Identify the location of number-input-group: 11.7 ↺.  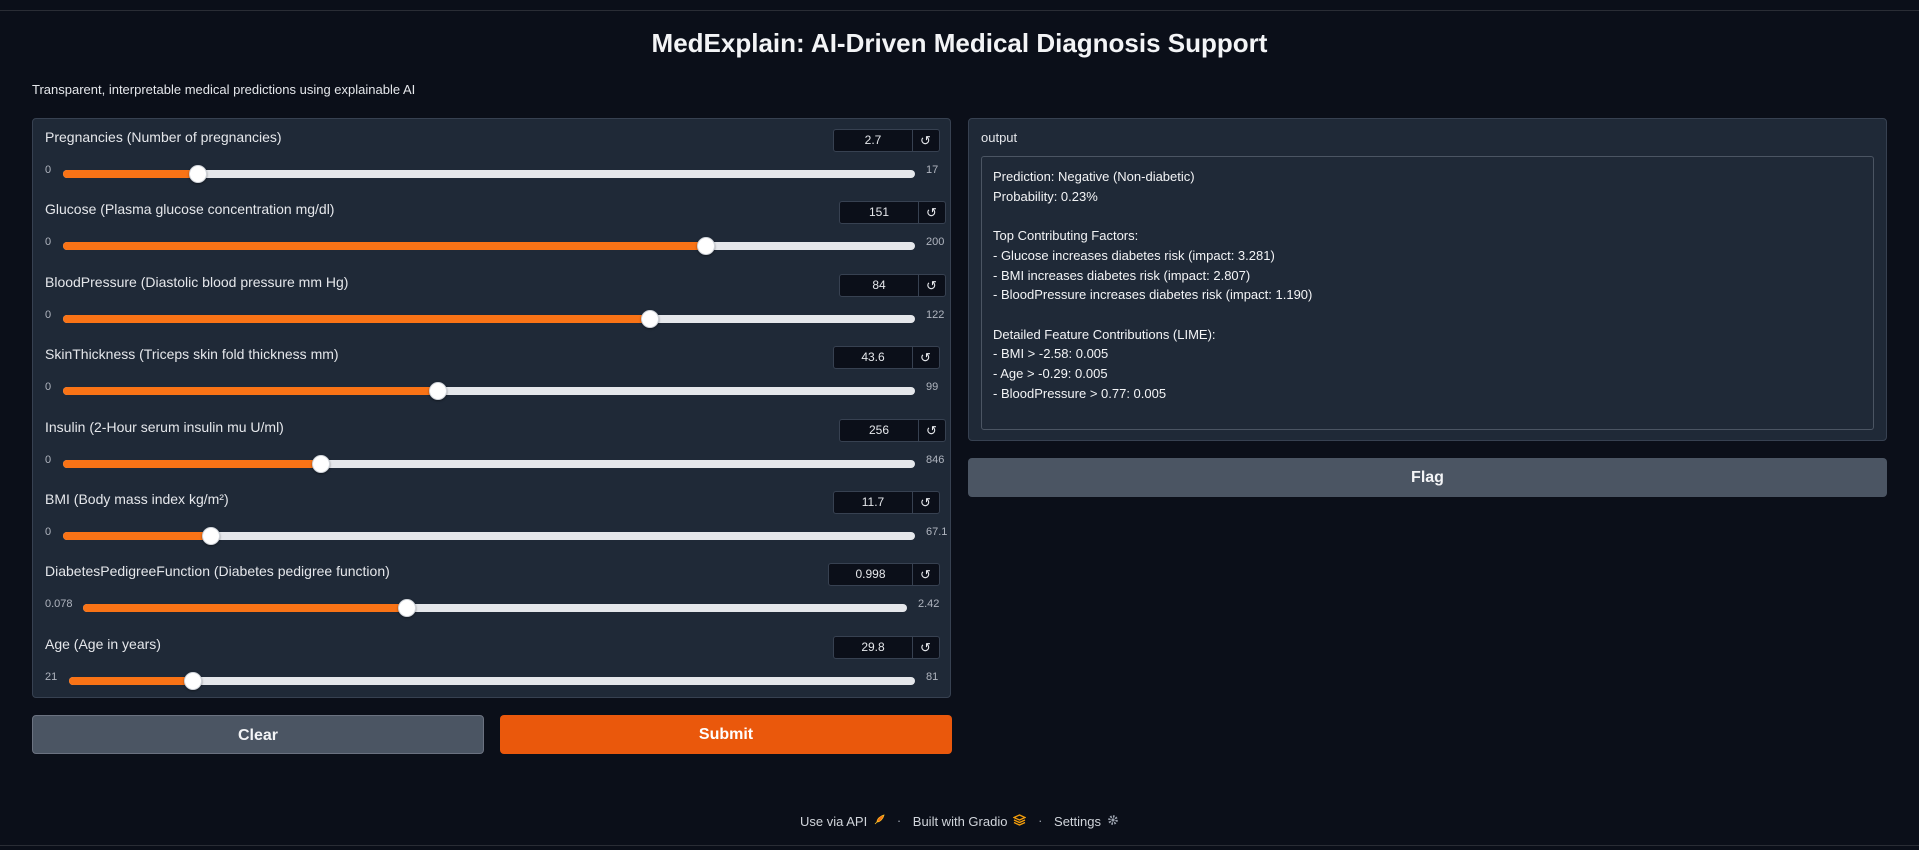
(886, 502).